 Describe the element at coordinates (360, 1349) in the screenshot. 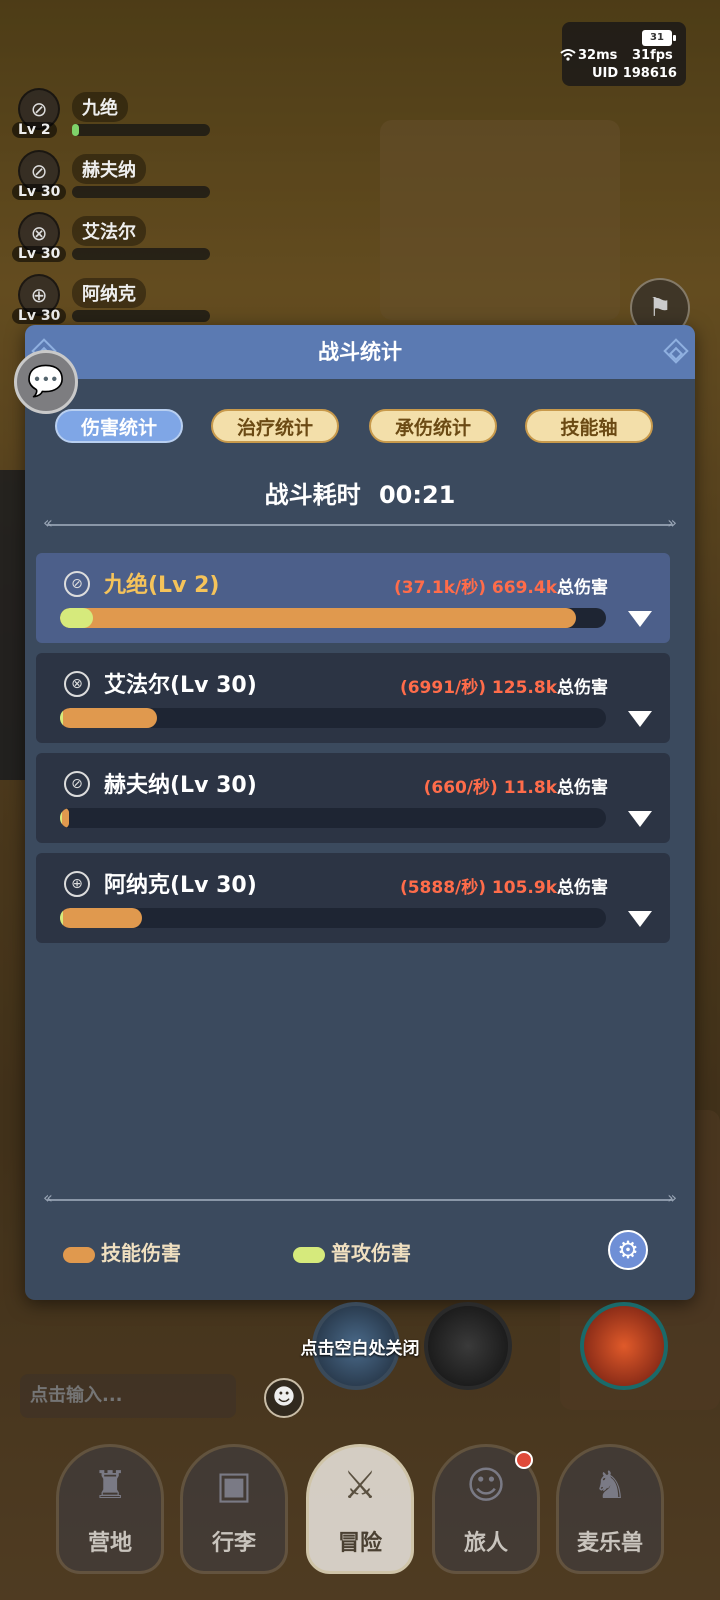

I see `close-hint: 点击空白处关闭` at that location.